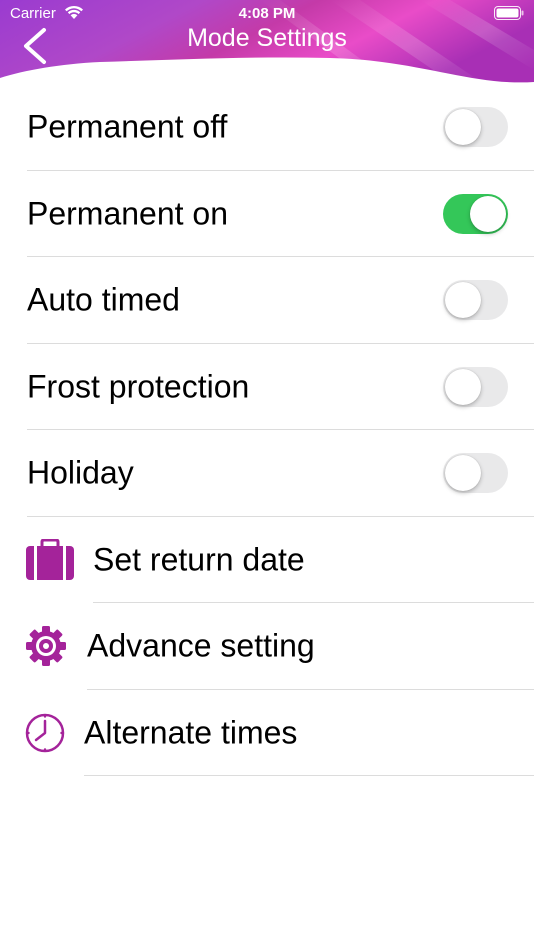 This screenshot has height=950, width=534. Describe the element at coordinates (201, 645) in the screenshot. I see `advance-setting-label: Advance setting` at that location.